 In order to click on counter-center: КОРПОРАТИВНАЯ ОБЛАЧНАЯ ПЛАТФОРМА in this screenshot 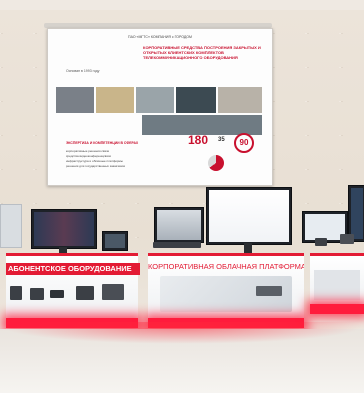, I will do `click(226, 287)`.